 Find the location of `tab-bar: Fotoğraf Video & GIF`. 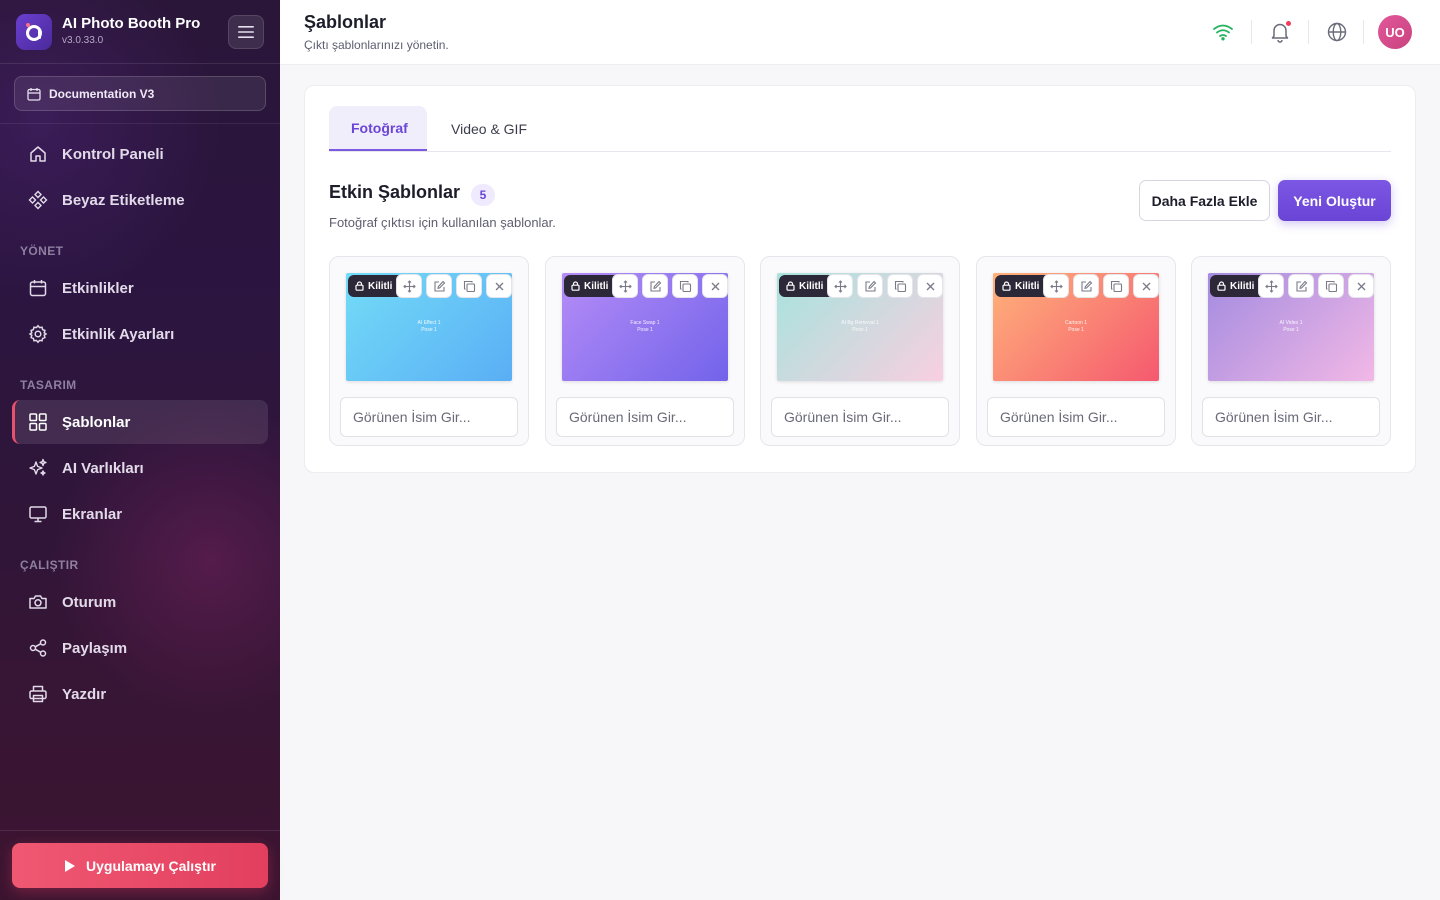

tab-bar: Fotoğraf Video & GIF is located at coordinates (860, 129).